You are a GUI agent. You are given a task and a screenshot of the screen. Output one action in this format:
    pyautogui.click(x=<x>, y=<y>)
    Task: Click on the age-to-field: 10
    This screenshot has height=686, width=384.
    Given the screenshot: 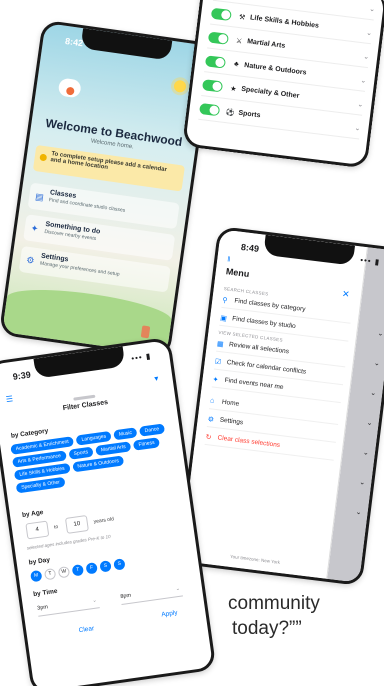 What is the action you would take?
    pyautogui.click(x=76, y=524)
    